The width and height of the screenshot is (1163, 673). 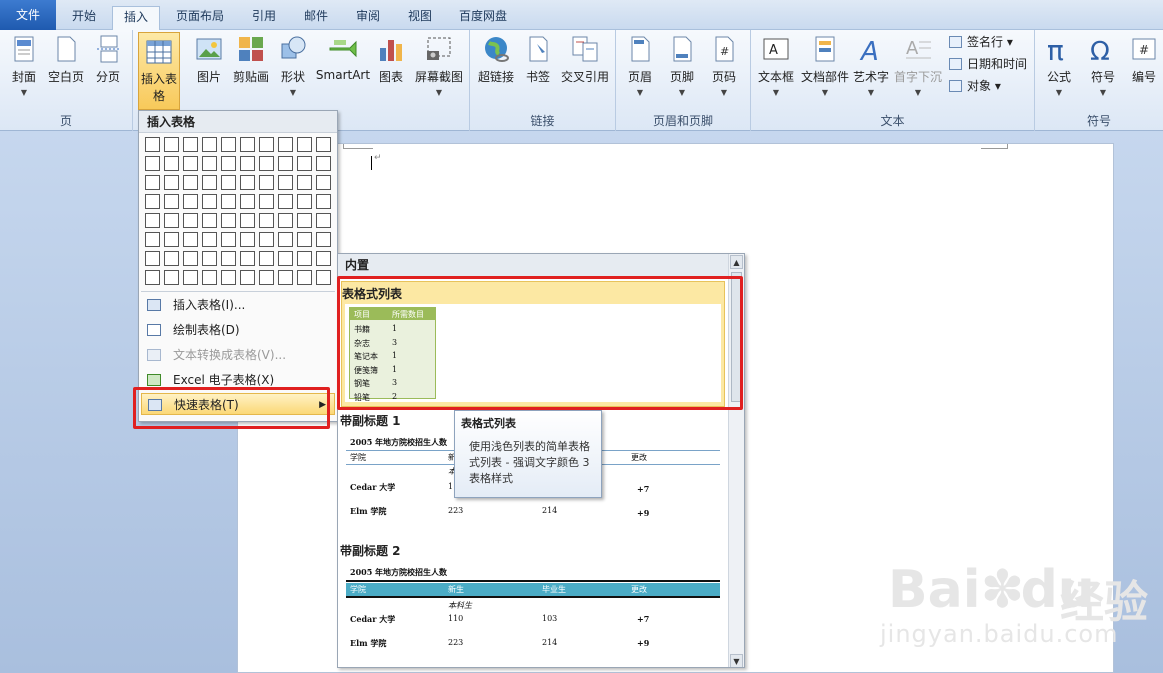 I want to click on tab-review: 审阅, so click(x=368, y=18).